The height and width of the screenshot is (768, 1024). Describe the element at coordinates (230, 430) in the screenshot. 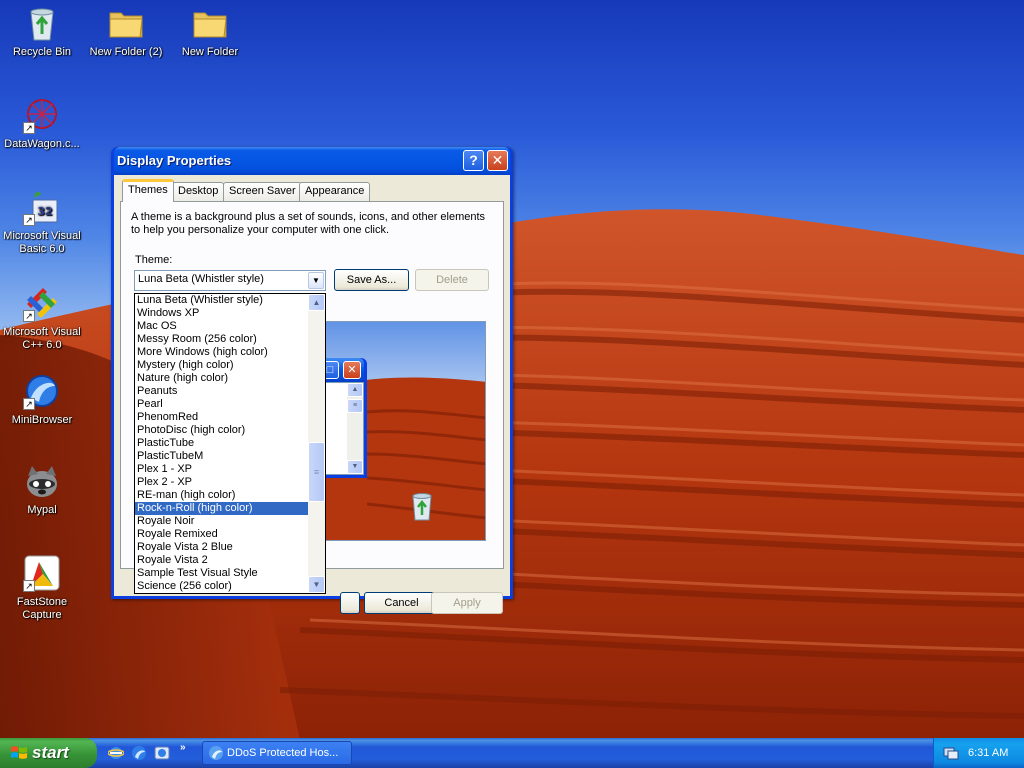

I see `theme-list-item: PhotoDisc (high color)` at that location.